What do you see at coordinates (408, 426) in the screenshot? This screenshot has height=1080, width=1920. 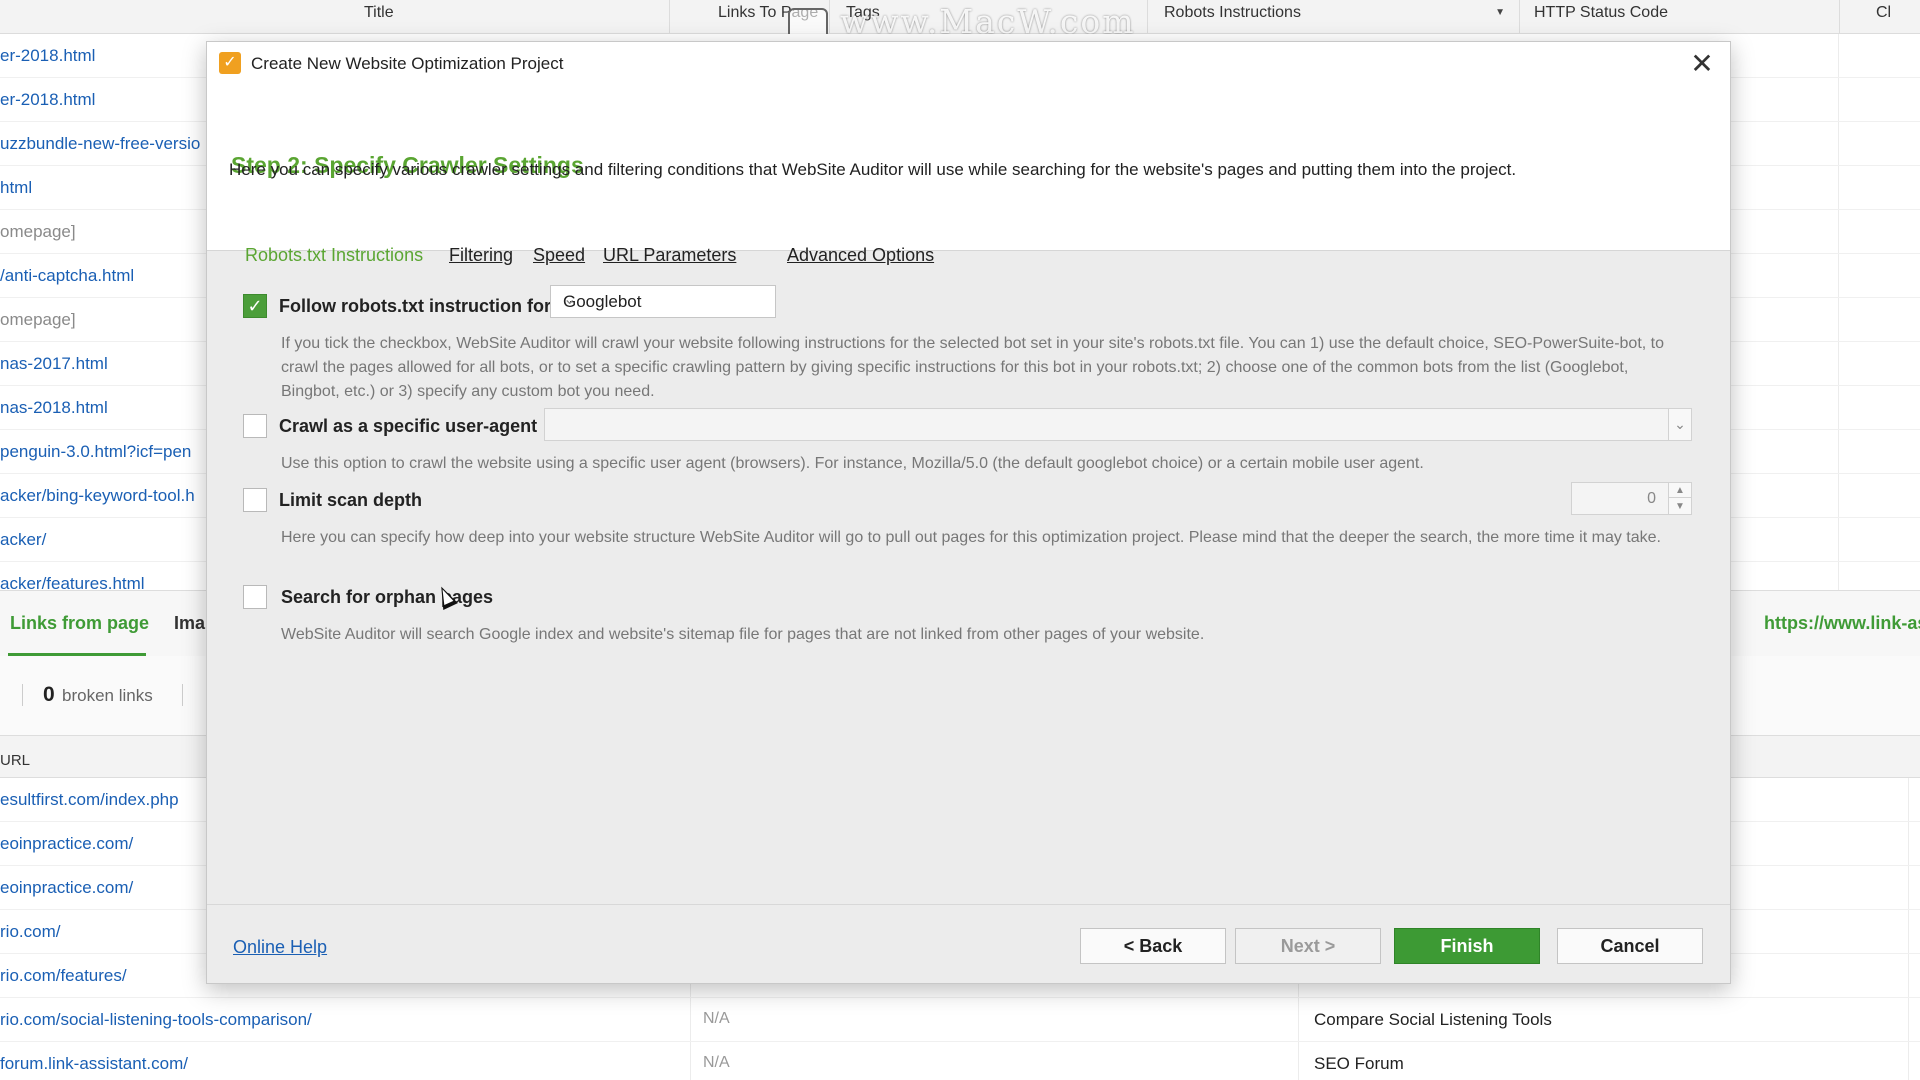 I see `user-agent-label: Crawl as a specific user-agent` at bounding box center [408, 426].